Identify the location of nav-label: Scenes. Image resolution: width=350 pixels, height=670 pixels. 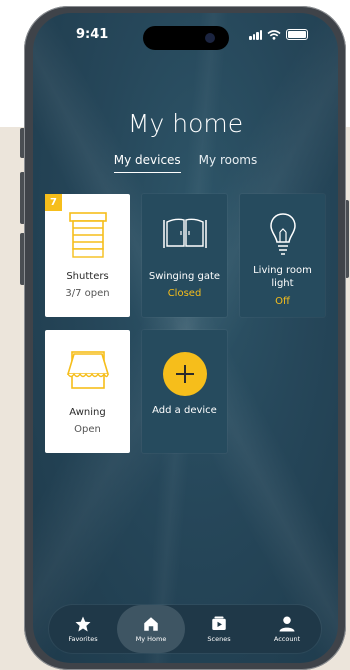
(219, 639).